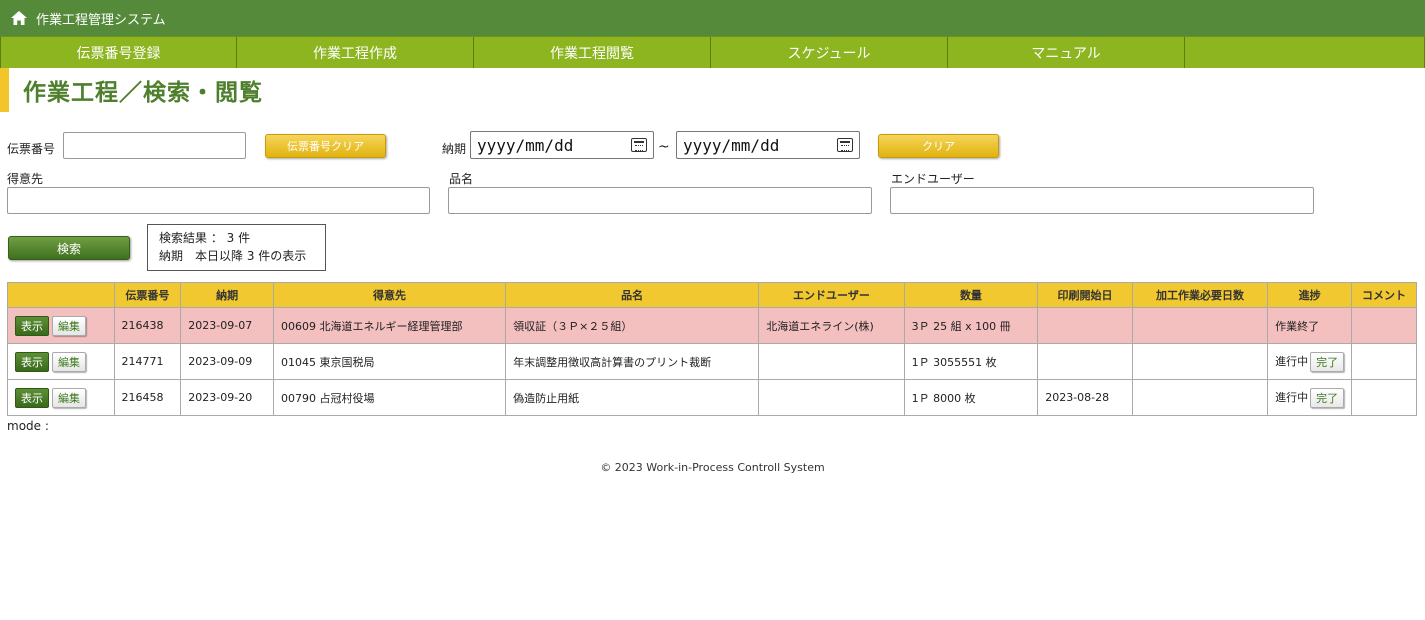 This screenshot has width=1425, height=620. What do you see at coordinates (205, 238) in the screenshot?
I see `result-count-text: 検索結果 ： 3 件` at bounding box center [205, 238].